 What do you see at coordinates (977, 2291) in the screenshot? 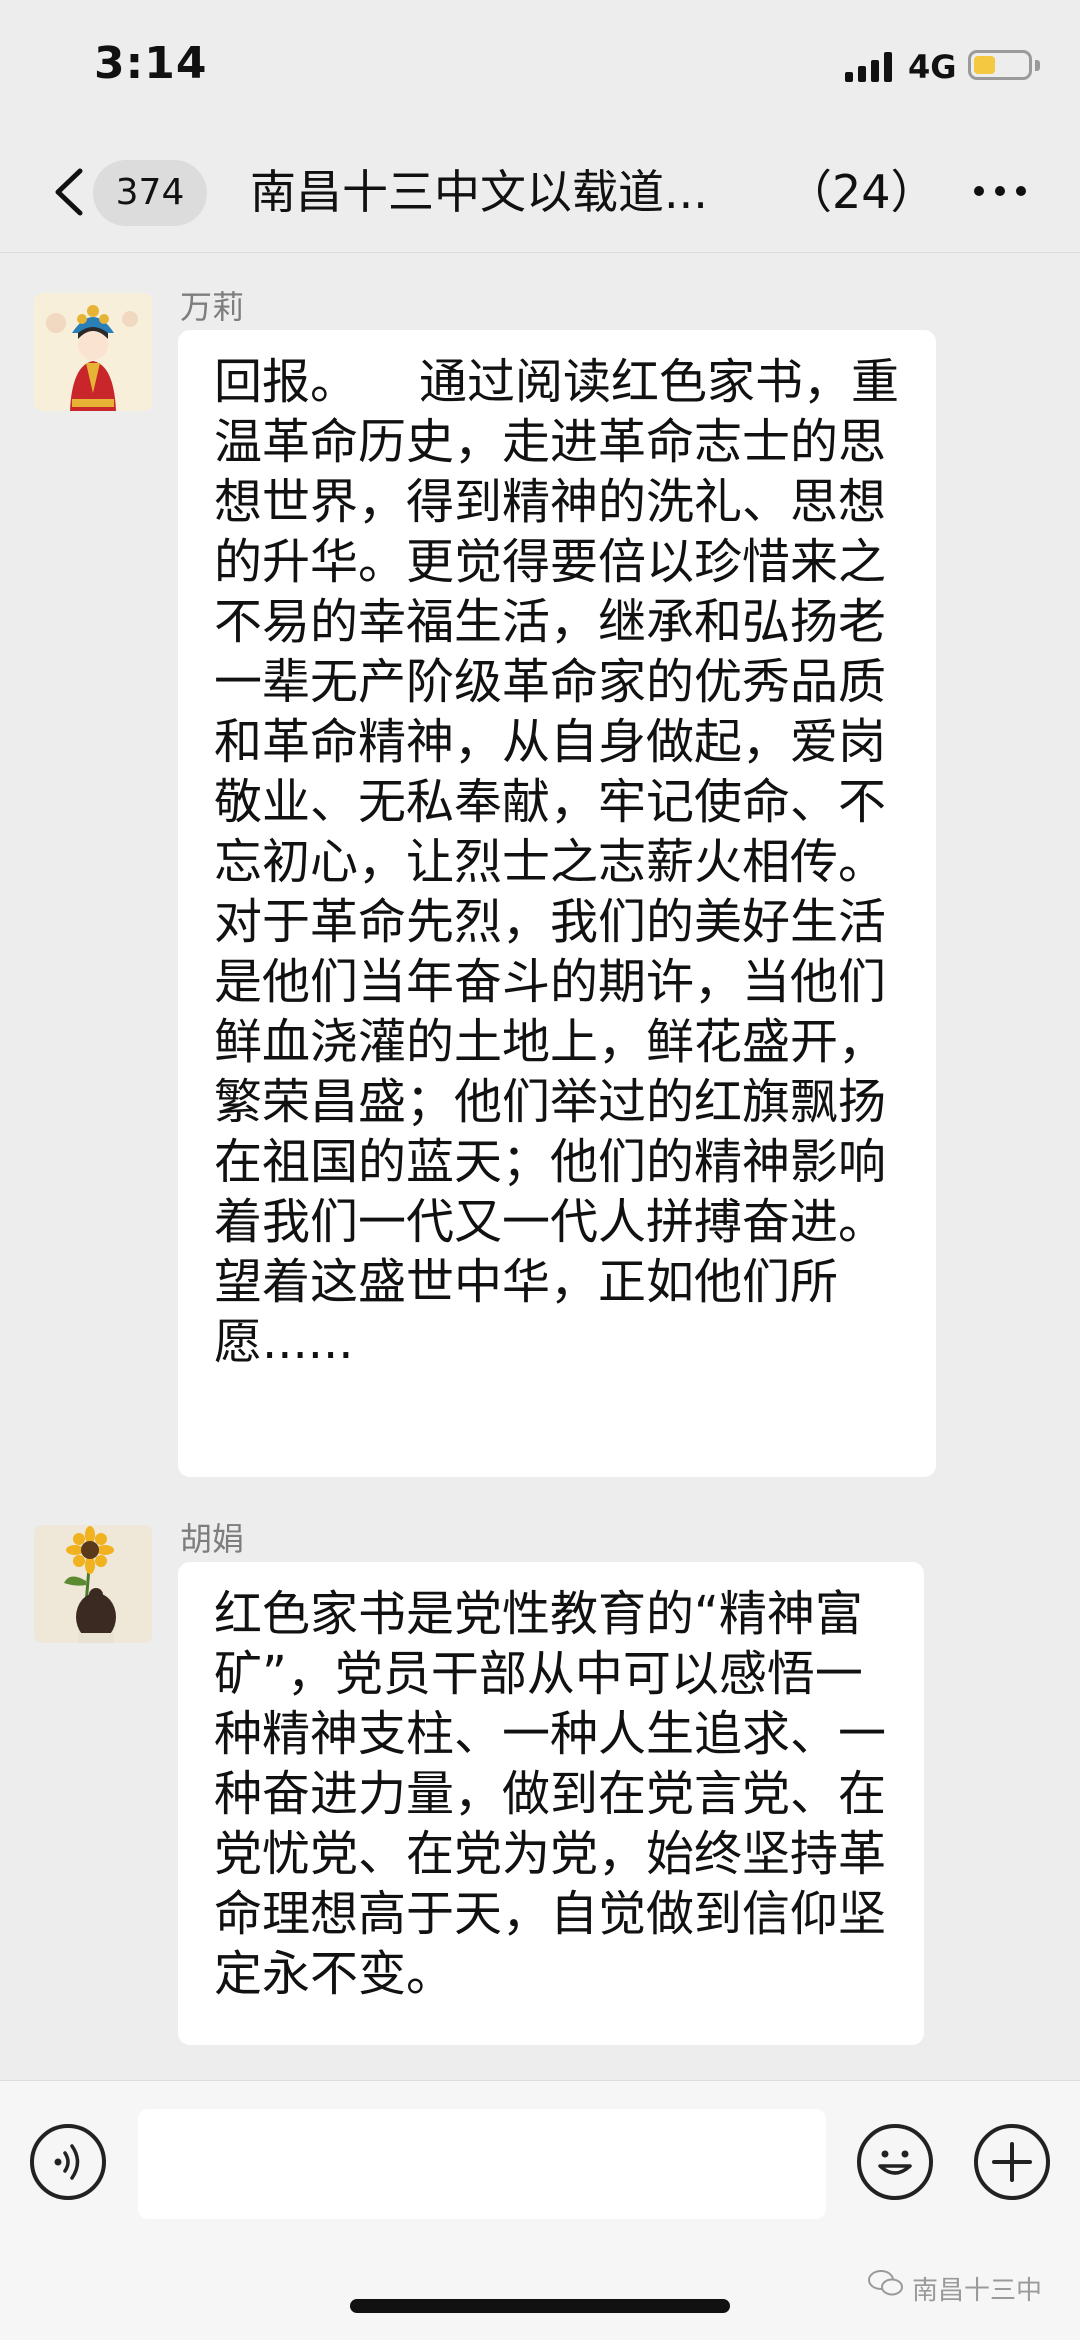
I see `watermark-label: 南昌十三中` at bounding box center [977, 2291].